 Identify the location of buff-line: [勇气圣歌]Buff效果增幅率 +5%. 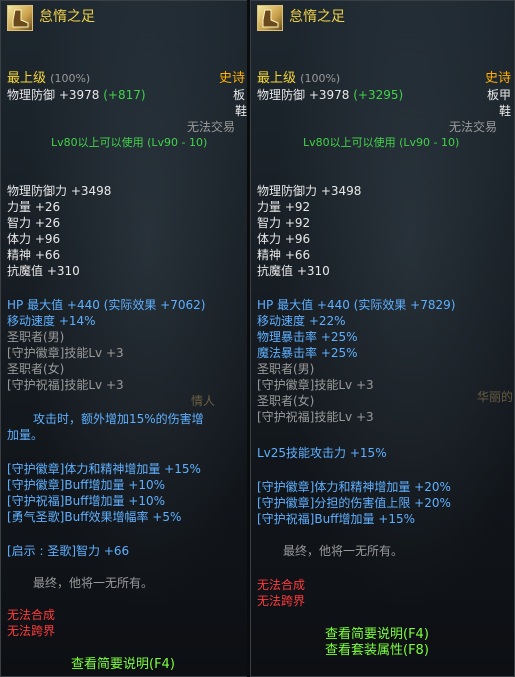
(94, 517).